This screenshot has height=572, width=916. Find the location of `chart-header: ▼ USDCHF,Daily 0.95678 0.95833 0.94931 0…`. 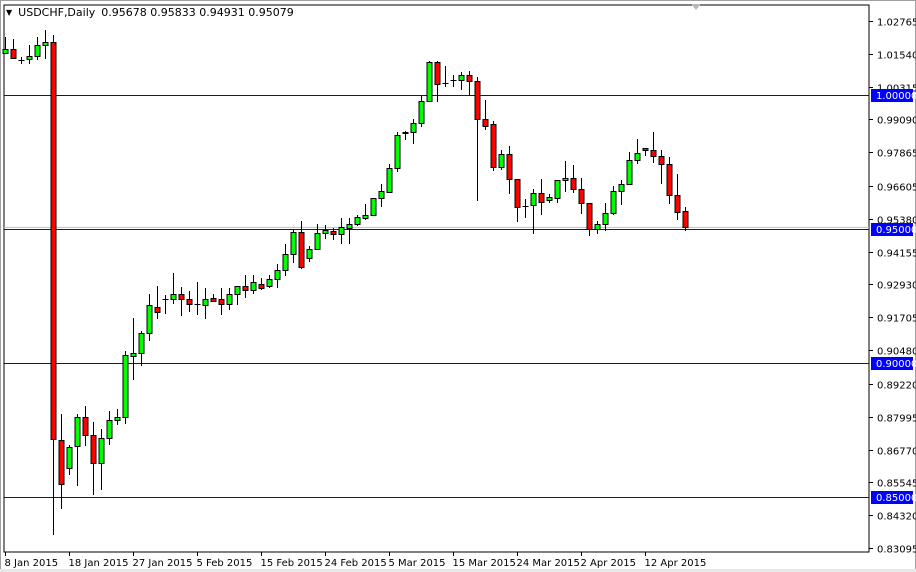

chart-header: ▼ USDCHF,Daily 0.95678 0.95833 0.94931 0… is located at coordinates (150, 12).